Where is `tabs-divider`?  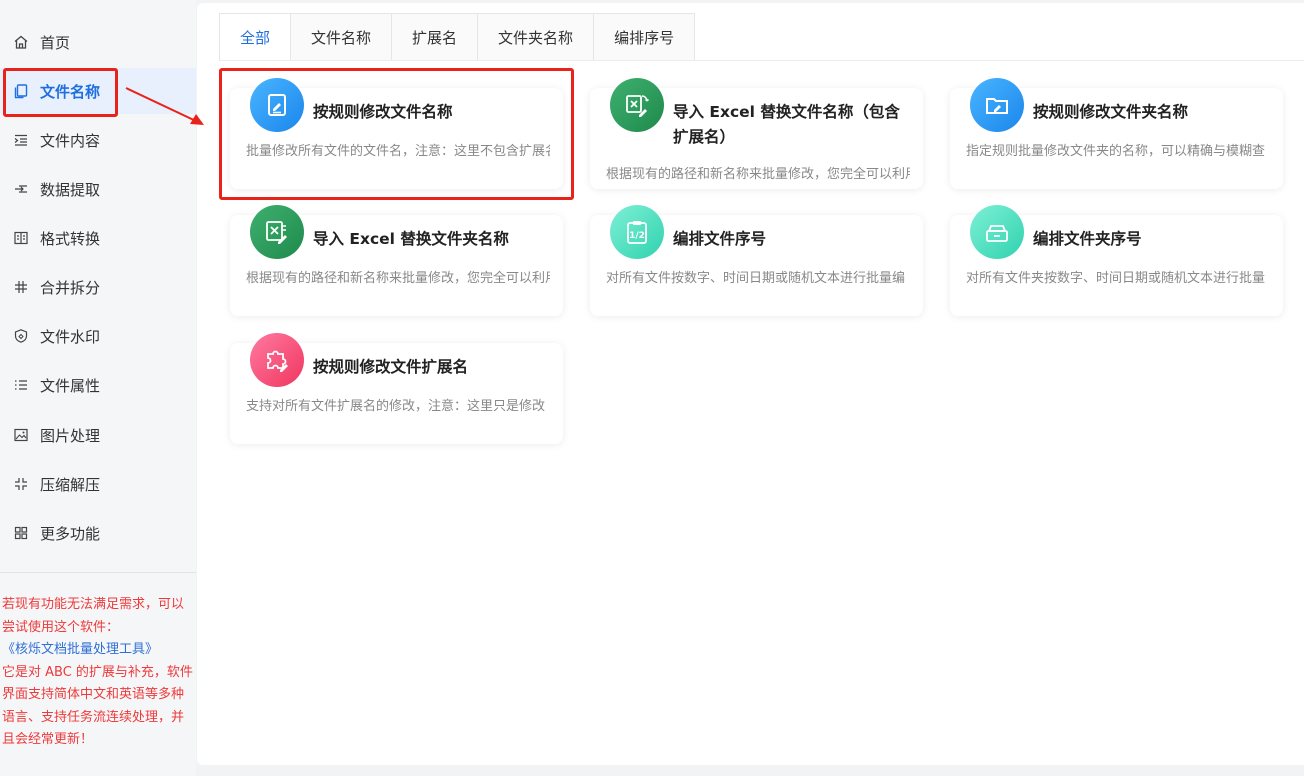
tabs-divider is located at coordinates (761, 60).